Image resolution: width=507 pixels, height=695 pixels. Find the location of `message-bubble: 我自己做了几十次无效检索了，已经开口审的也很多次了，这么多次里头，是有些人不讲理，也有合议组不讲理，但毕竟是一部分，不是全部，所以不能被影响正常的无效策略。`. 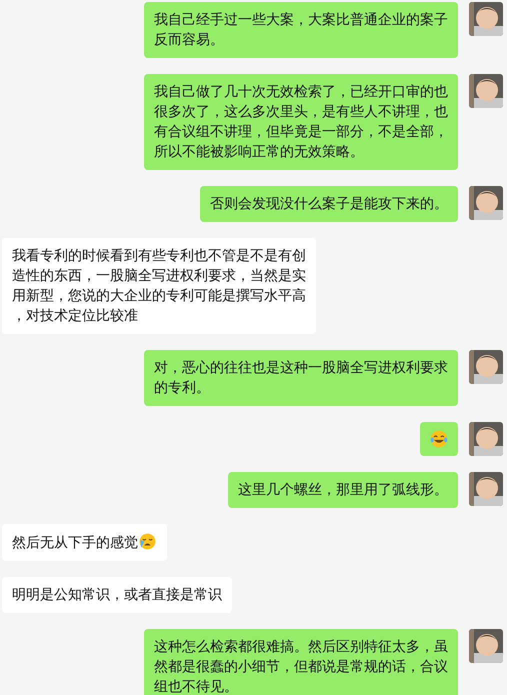

message-bubble: 我自己做了几十次无效检索了，已经开口审的也很多次了，这么多次里头，是有些人不讲理，也有合议组不讲理，但毕竟是一部分，不是全部，所以不能被影响正常的无效策略。 is located at coordinates (301, 122).